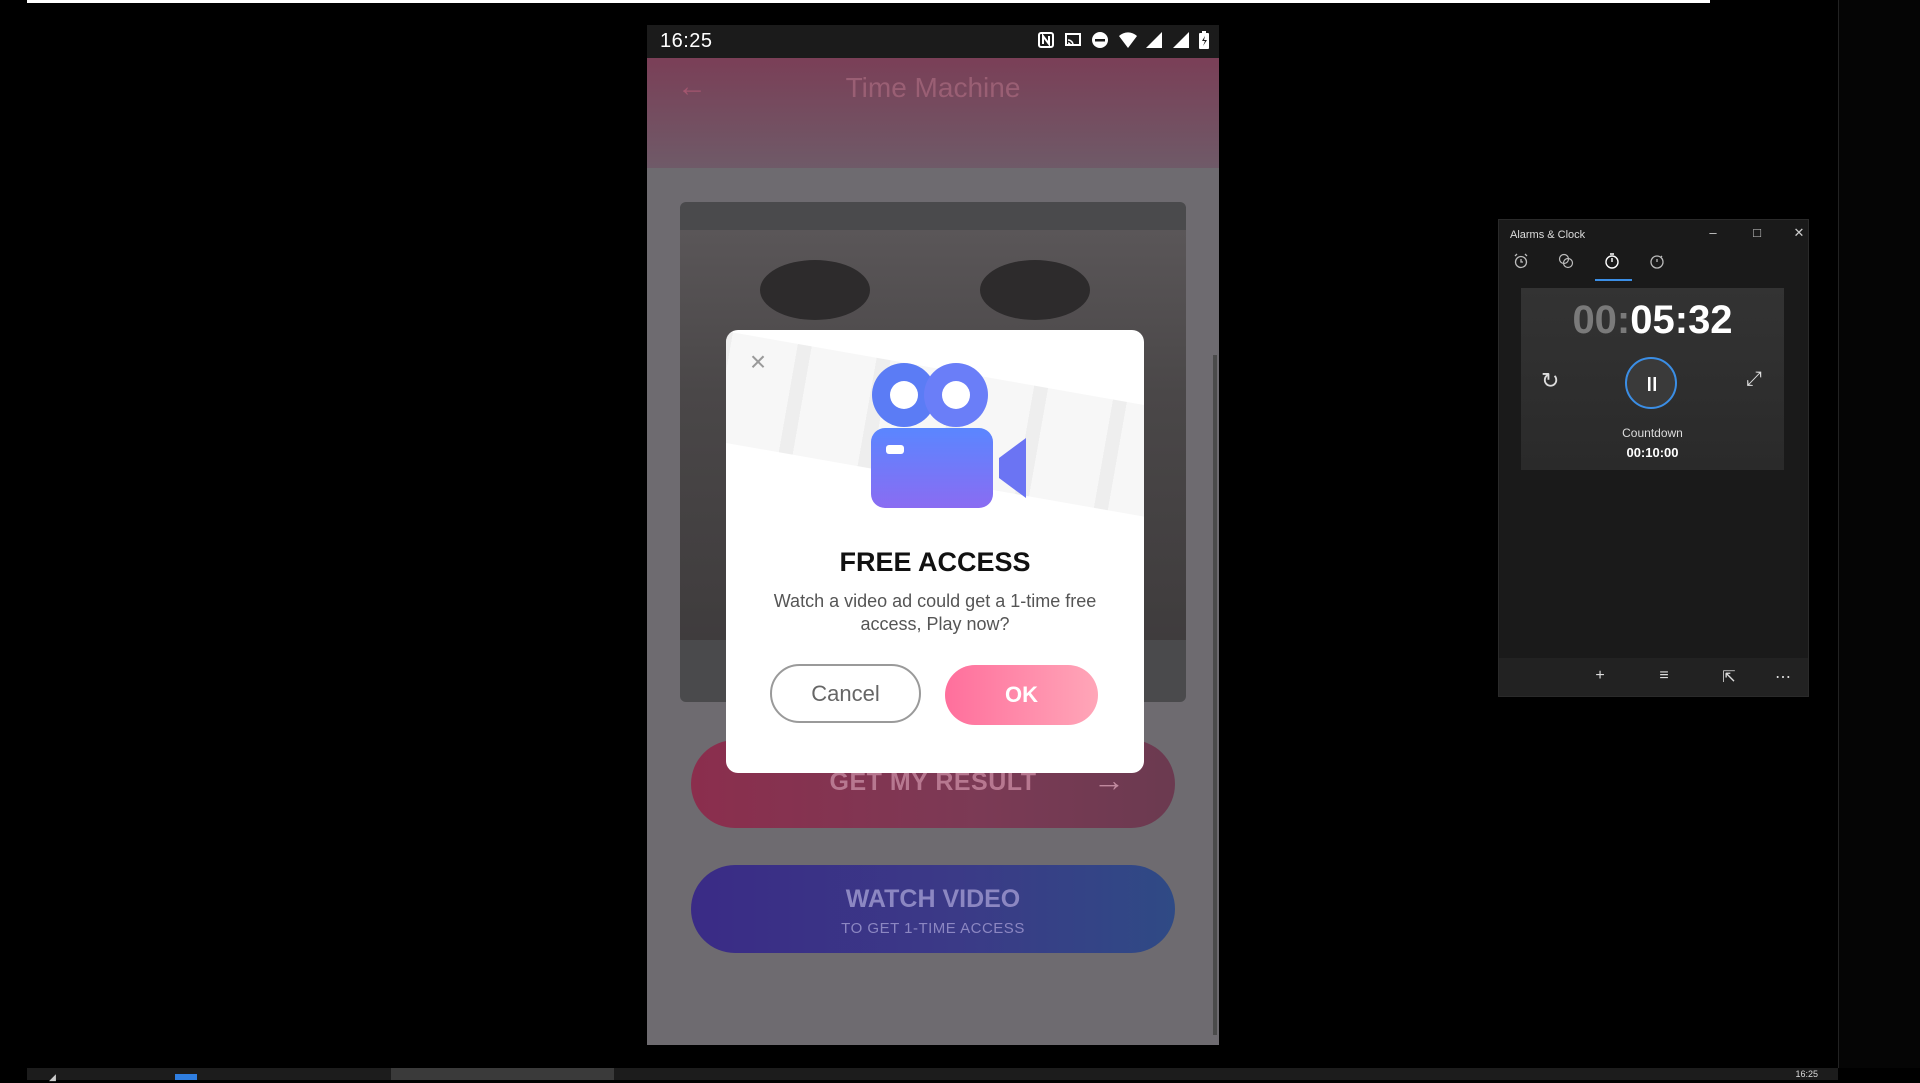  I want to click on add-icon: +, so click(1600, 677).